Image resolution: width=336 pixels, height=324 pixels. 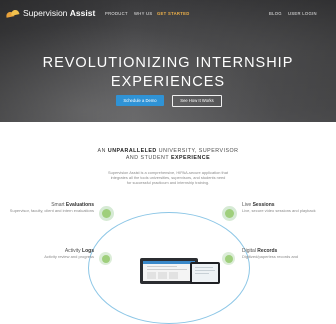 What do you see at coordinates (69, 256) in the screenshot?
I see `feature-logs-desc: Activity review and progress` at bounding box center [69, 256].